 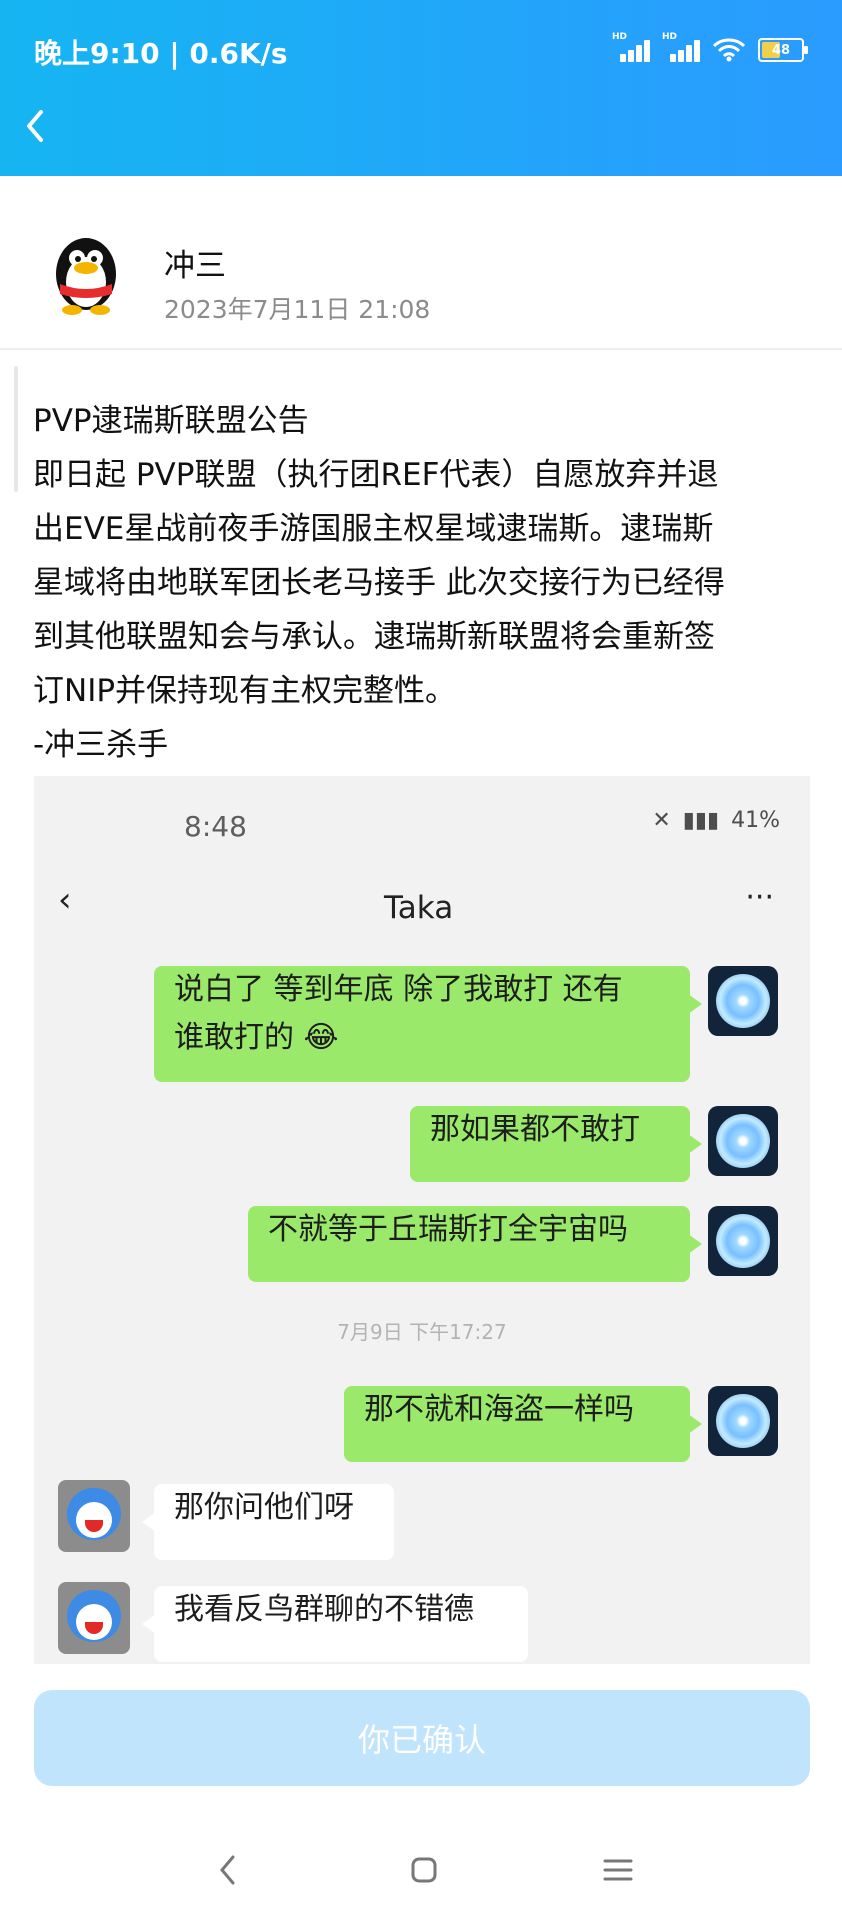 I want to click on post-line-4: 星域将由地联军团长老马接手 此次交接行为已经得, so click(x=379, y=583).